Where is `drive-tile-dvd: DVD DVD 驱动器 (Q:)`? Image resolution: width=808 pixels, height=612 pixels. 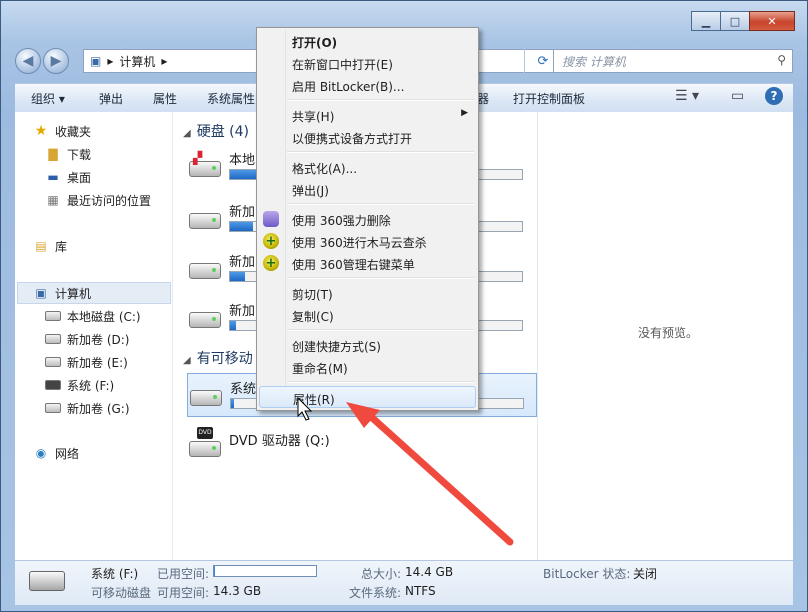 drive-tile-dvd: DVD DVD 驱动器 (Q:) is located at coordinates (362, 447).